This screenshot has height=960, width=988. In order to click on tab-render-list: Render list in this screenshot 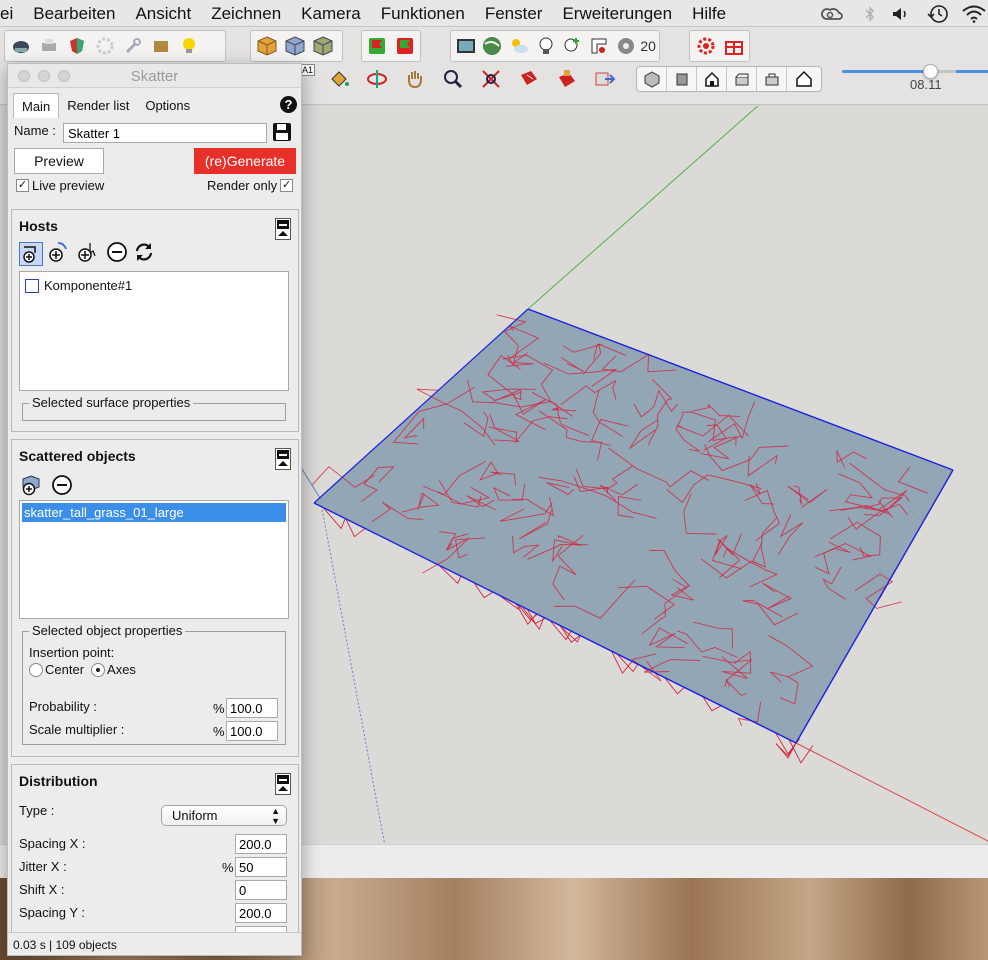, I will do `click(98, 105)`.